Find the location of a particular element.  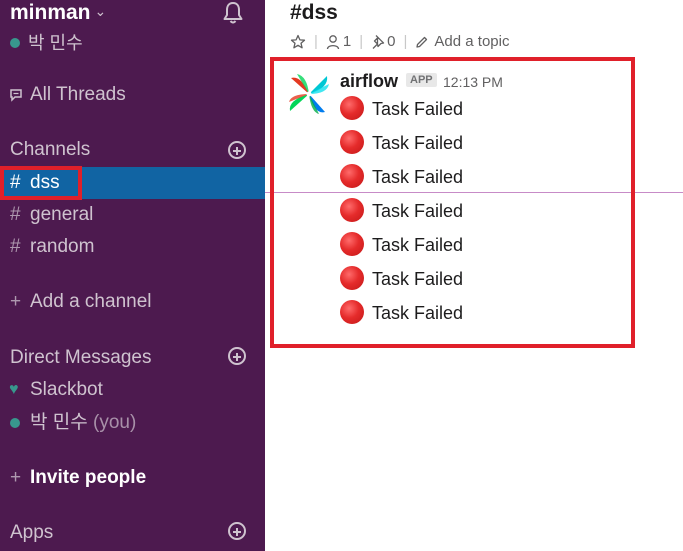

channel-title: #dss is located at coordinates (314, 12).